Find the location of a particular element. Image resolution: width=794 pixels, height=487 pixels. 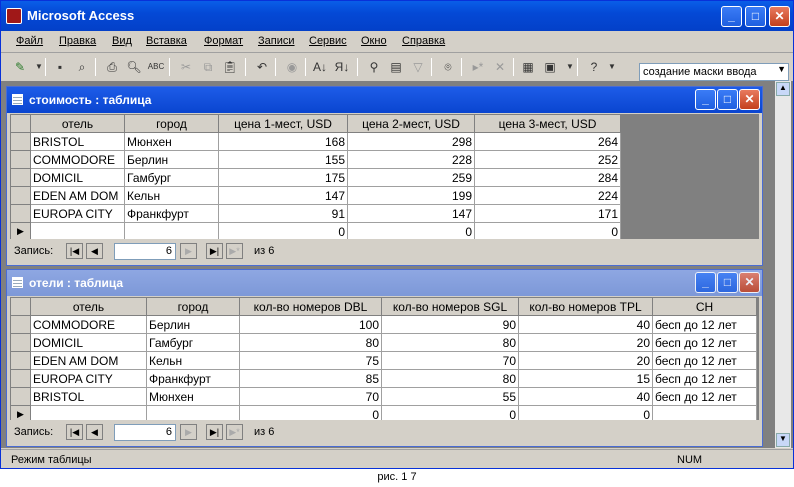

menu-edit: Правка is located at coordinates (77, 41).